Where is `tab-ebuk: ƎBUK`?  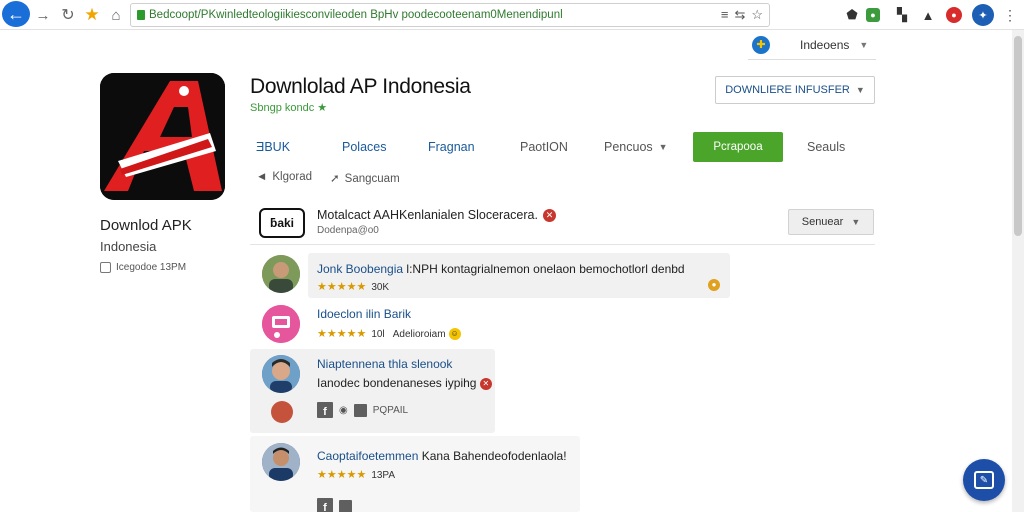 tab-ebuk: ƎBUK is located at coordinates (273, 147).